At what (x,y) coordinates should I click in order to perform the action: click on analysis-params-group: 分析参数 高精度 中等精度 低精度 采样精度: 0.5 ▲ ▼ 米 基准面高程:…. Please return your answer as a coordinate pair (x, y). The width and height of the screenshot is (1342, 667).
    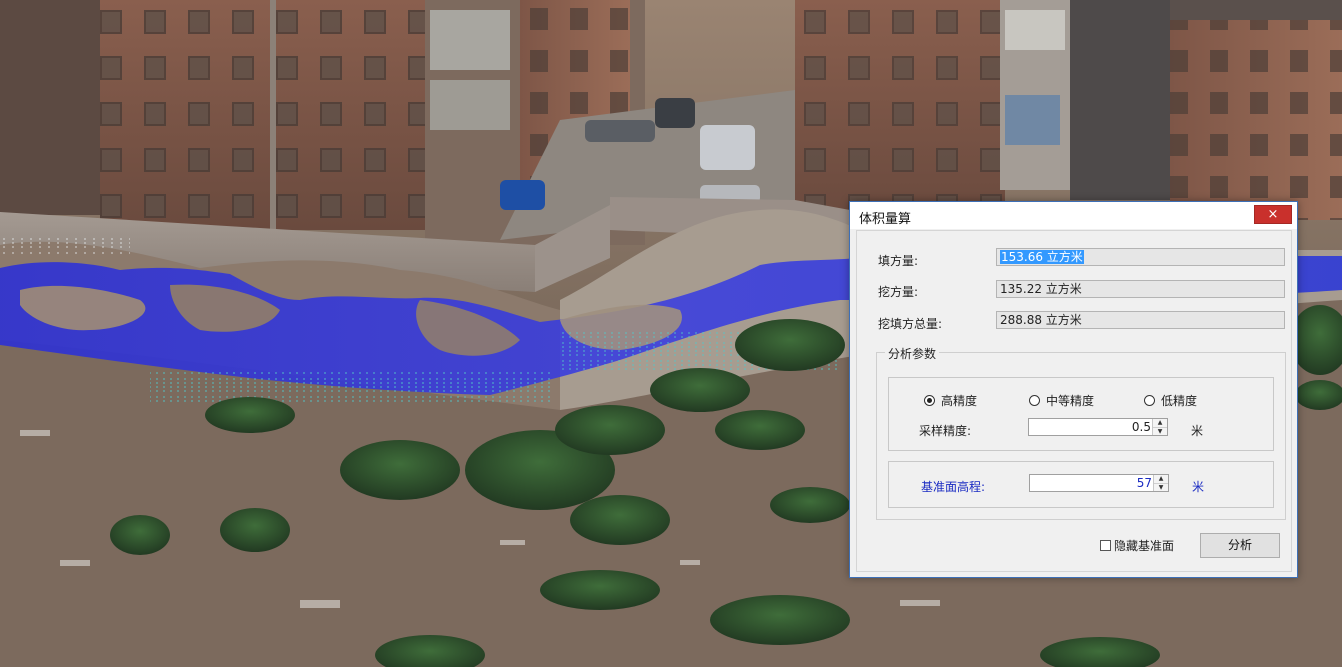
    Looking at the image, I should click on (1081, 432).